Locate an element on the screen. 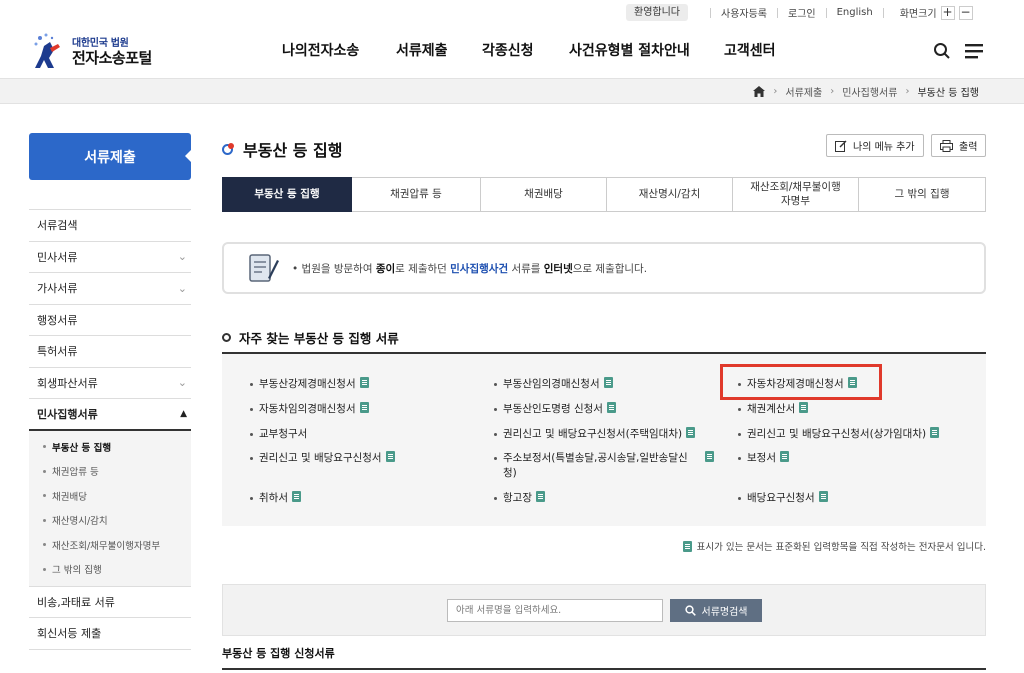 Image resolution: width=1024 pixels, height=673 pixels. zoom-in-button: + is located at coordinates (947, 12).